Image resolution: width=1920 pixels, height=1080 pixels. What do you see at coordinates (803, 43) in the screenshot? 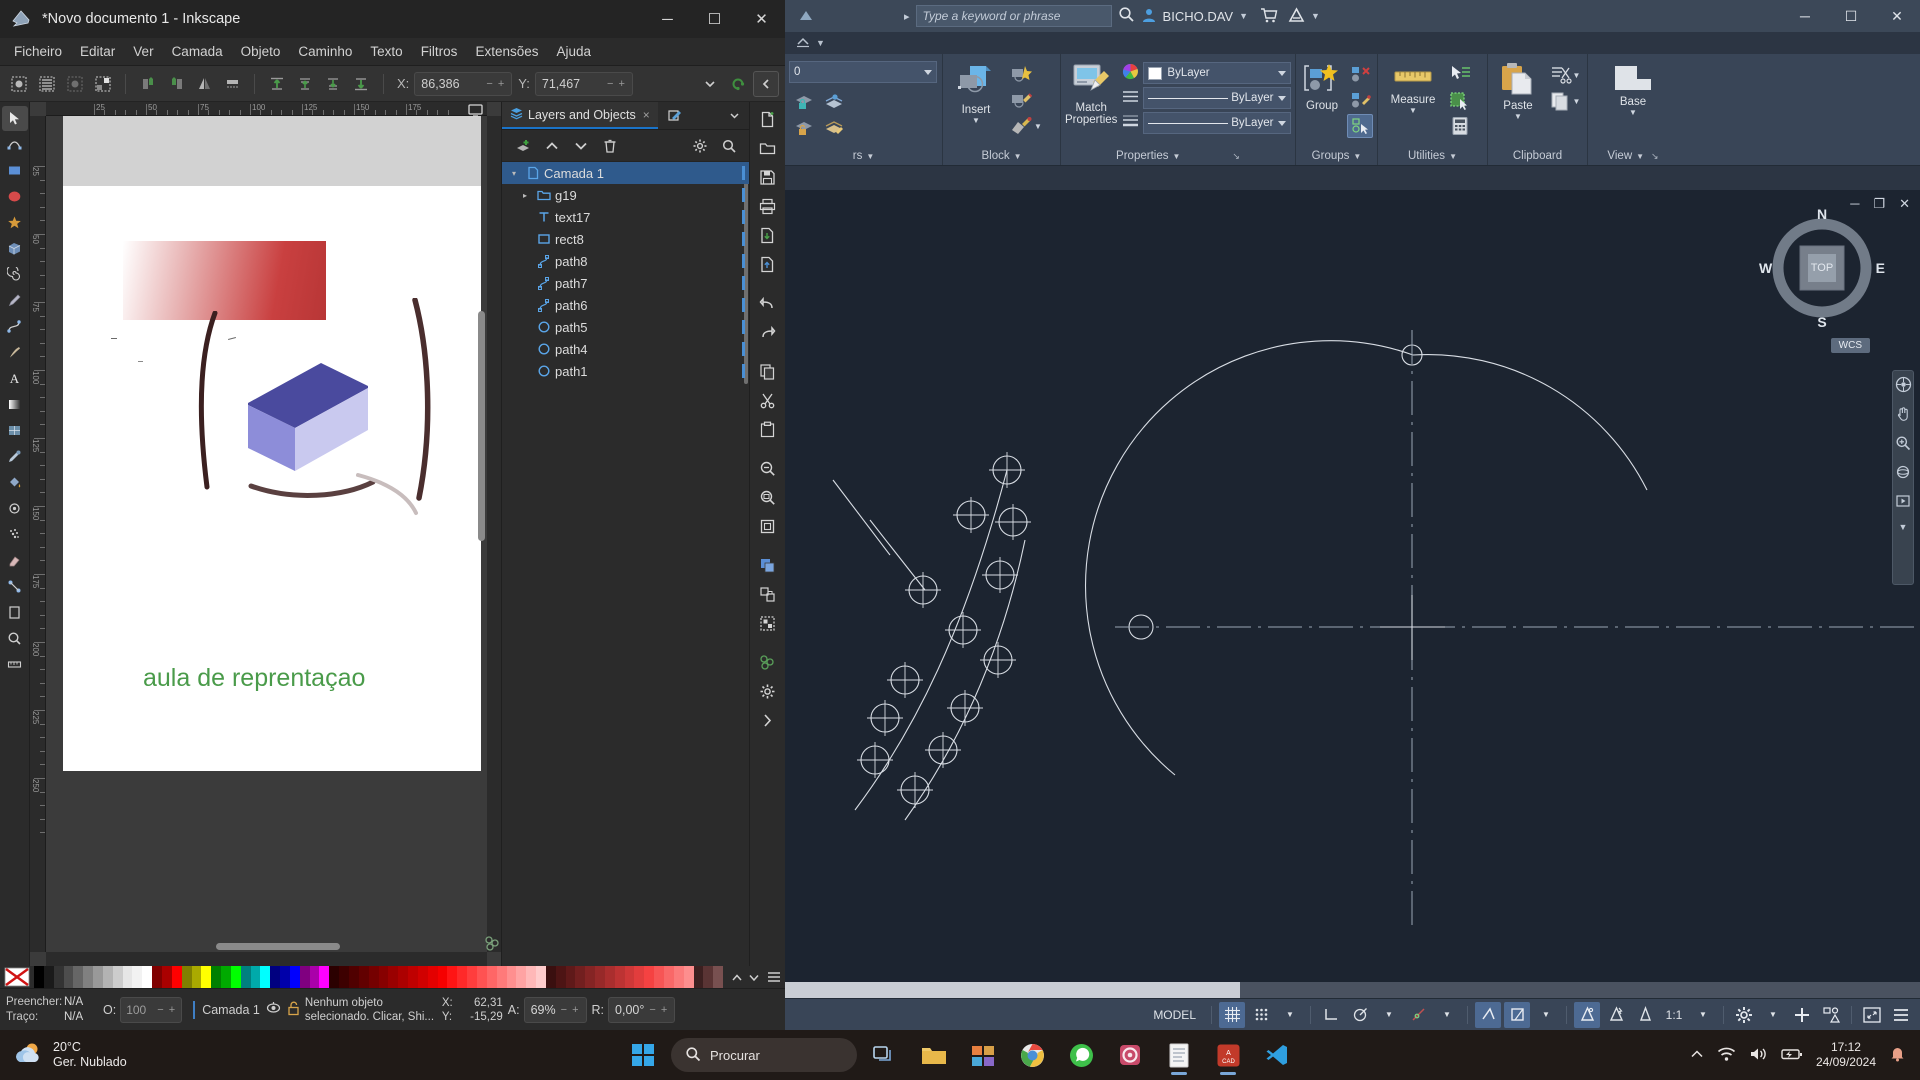
I see `ribbon-tab-collapse-icon` at bounding box center [803, 43].